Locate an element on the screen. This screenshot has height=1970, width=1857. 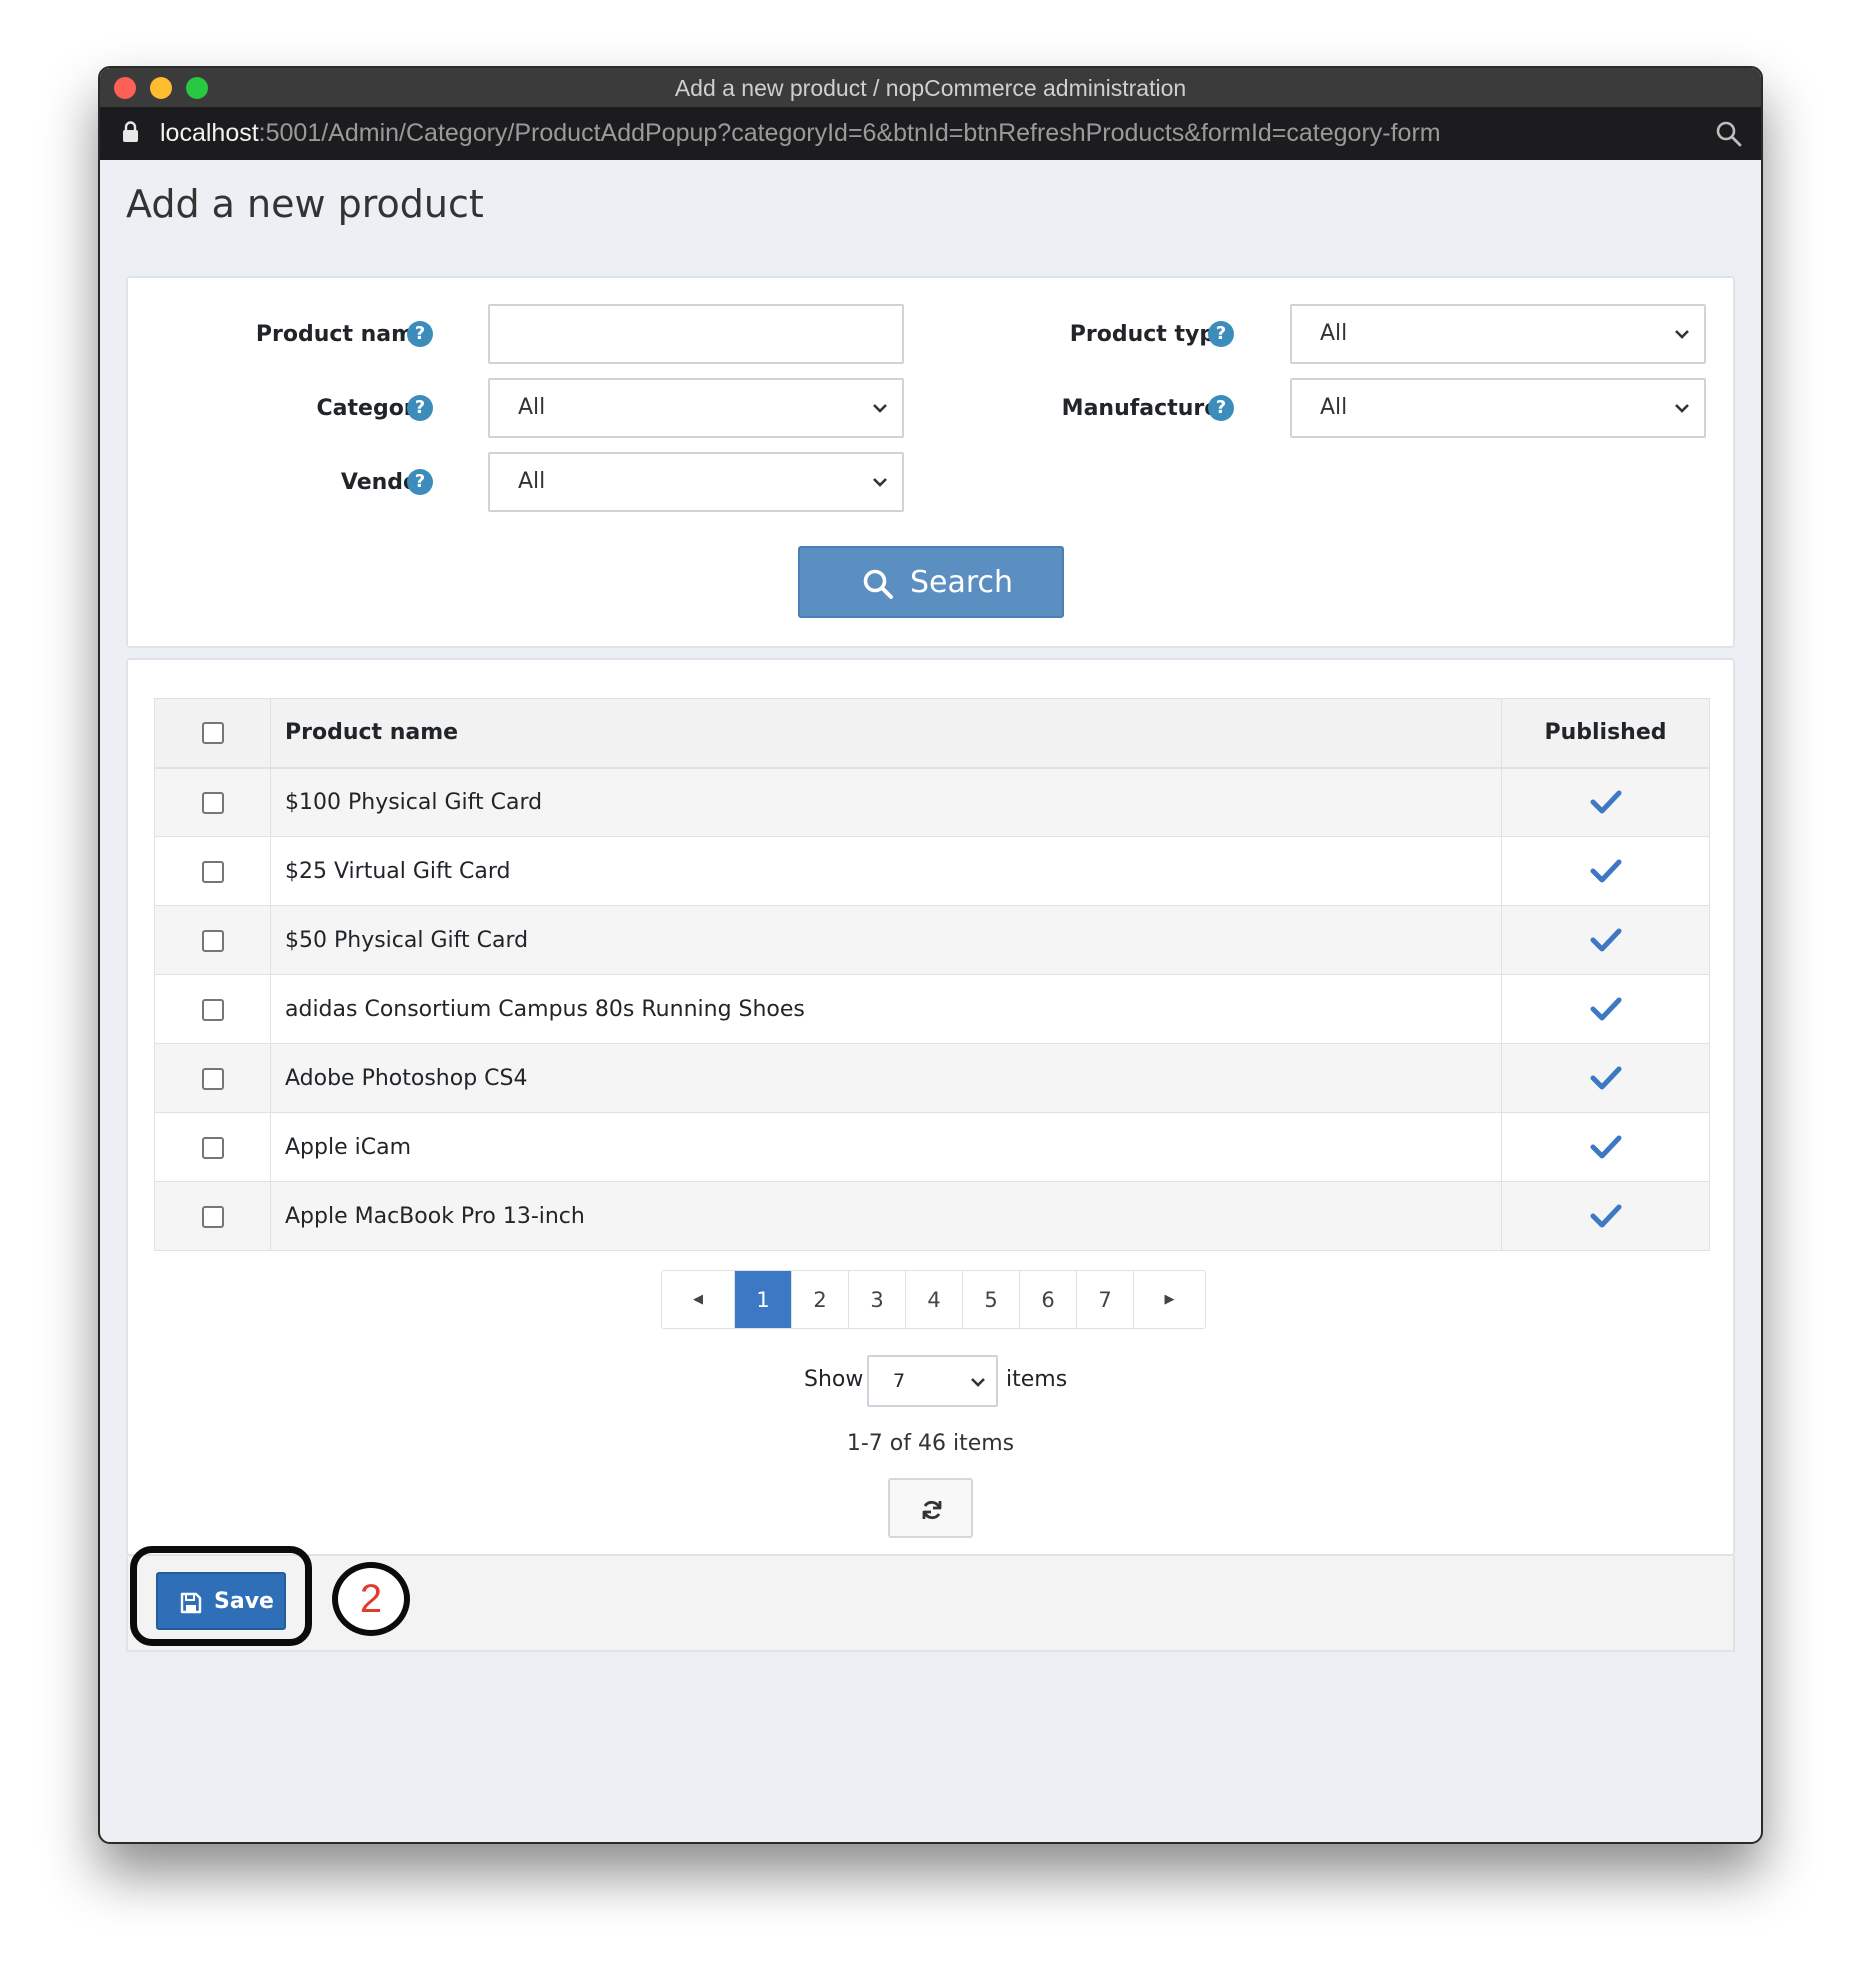
vendor-value: All is located at coordinates (532, 481).